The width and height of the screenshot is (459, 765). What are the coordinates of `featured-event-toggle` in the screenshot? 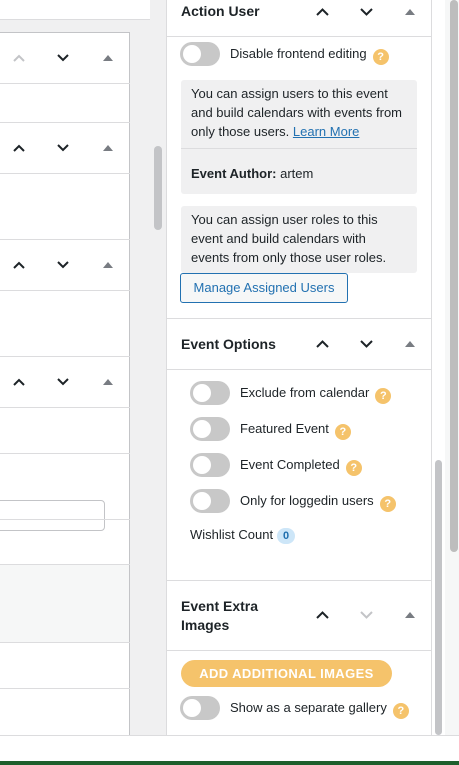 It's located at (210, 429).